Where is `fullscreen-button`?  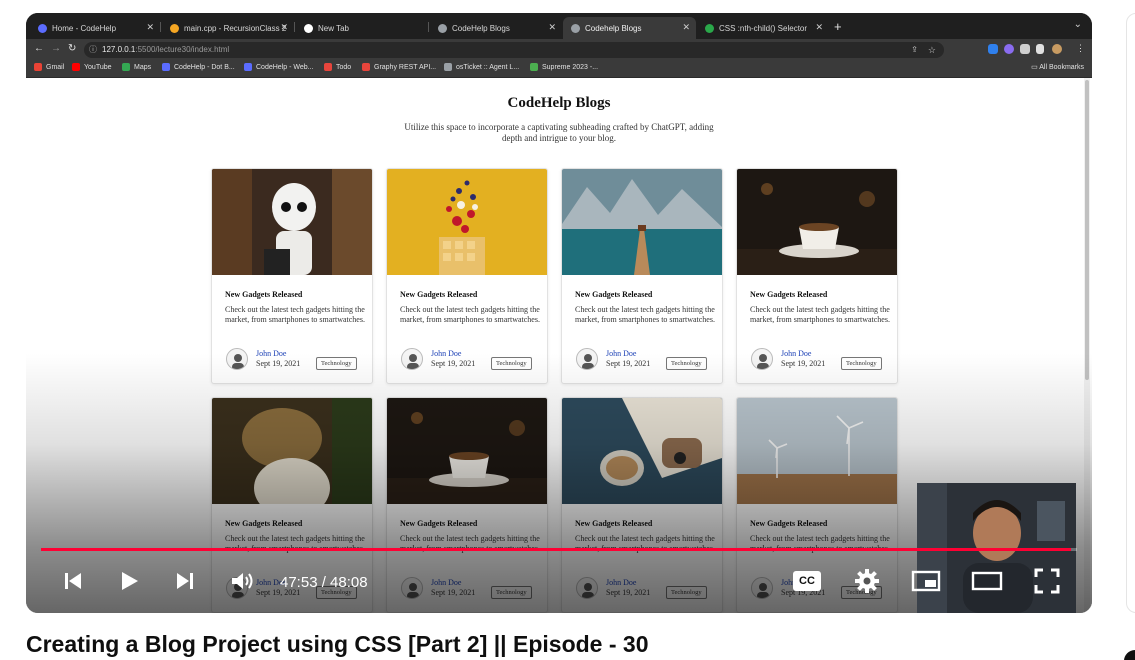
fullscreen-button is located at coordinates (1047, 581).